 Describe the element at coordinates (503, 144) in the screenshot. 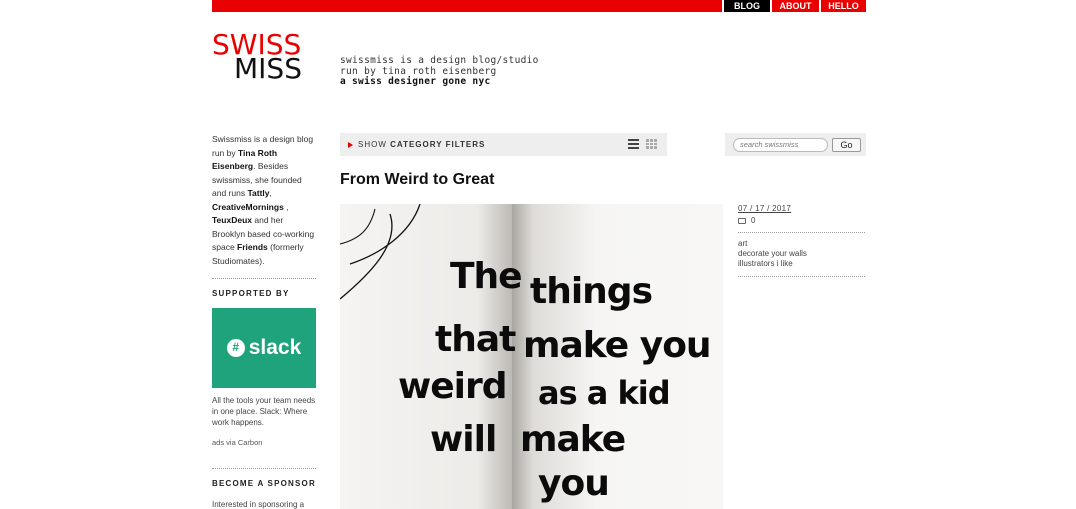

I see `category-filter-bar: SHOW CATEGORY FILTERS` at that location.